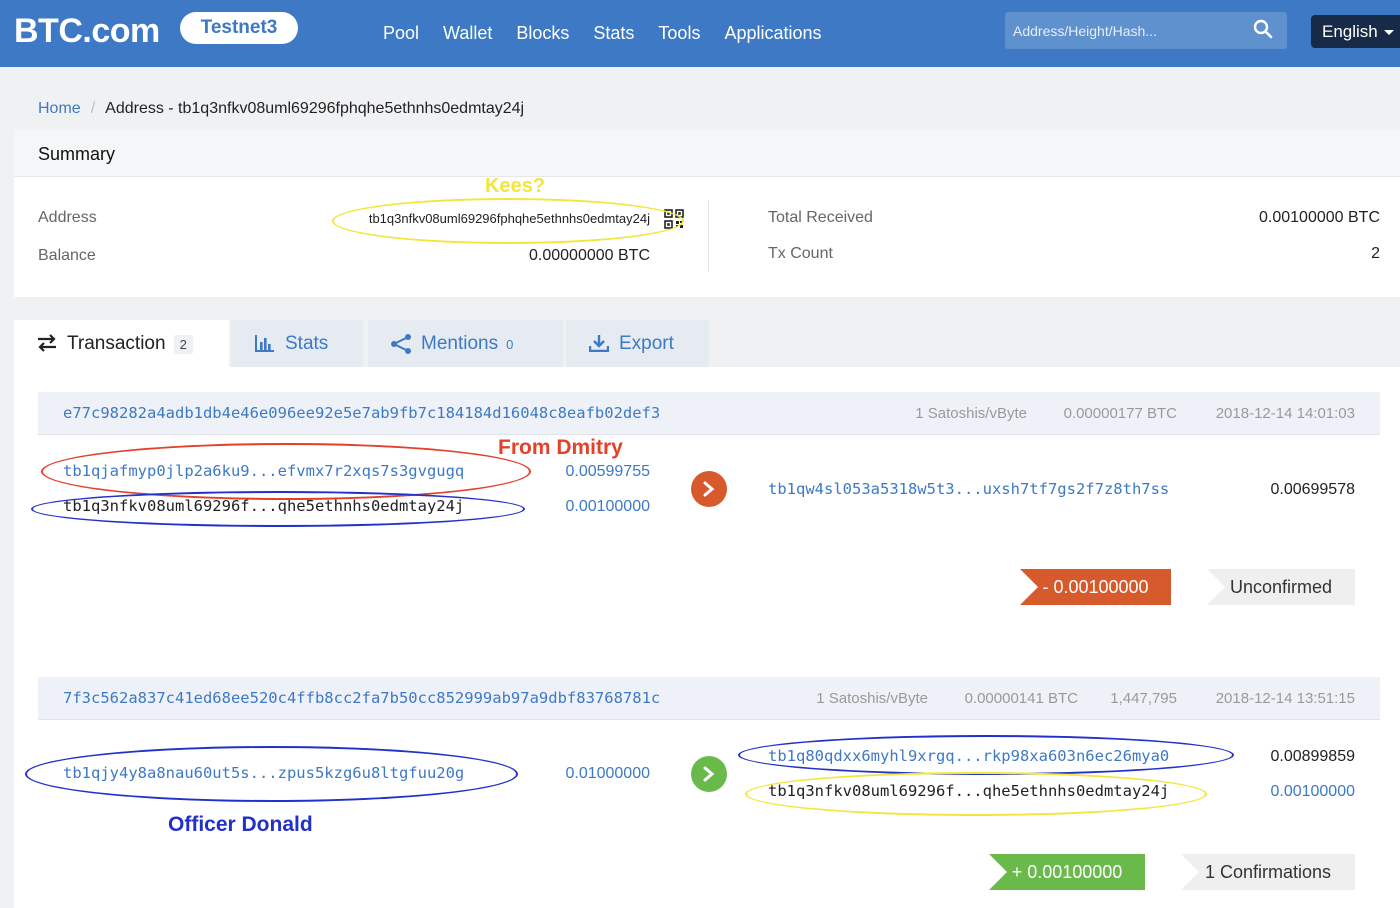 The width and height of the screenshot is (1400, 908). I want to click on annotation-kees: Kees?, so click(515, 186).